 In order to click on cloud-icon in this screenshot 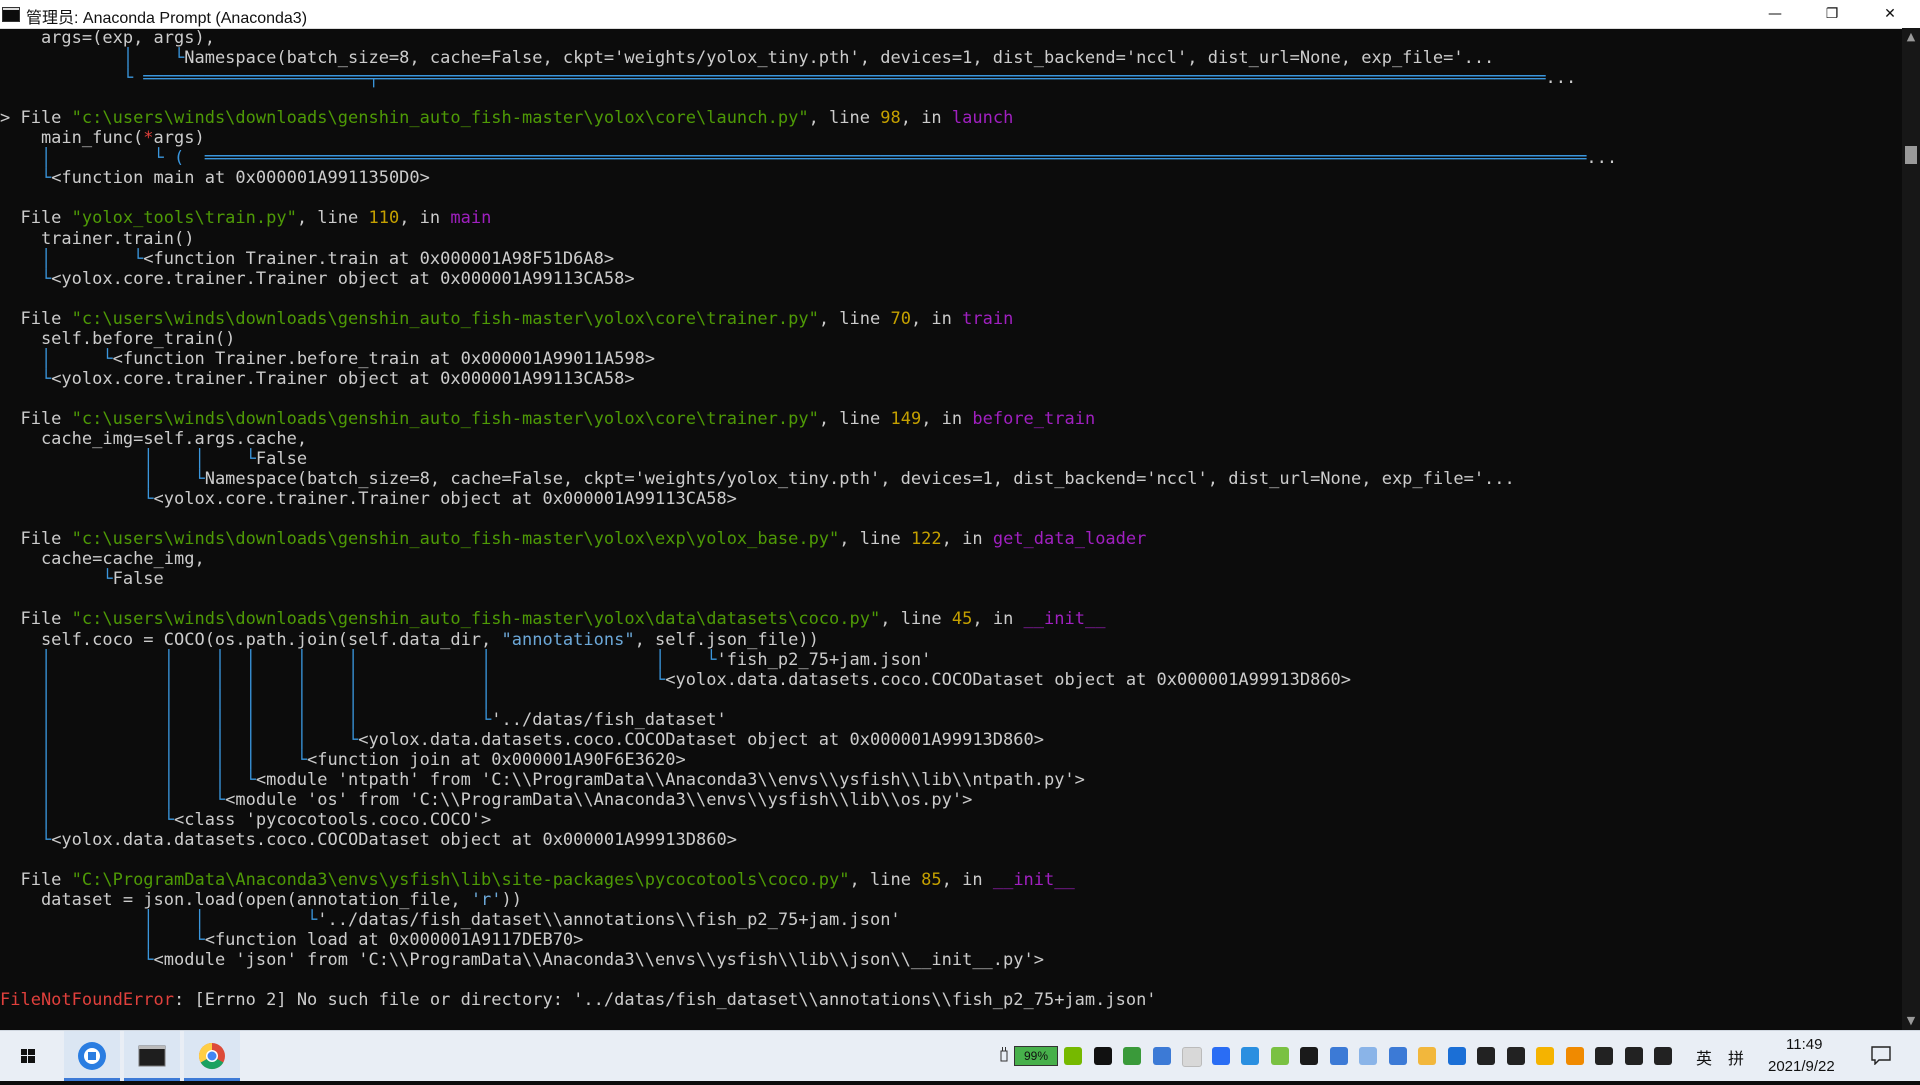, I will do `click(1368, 1056)`.